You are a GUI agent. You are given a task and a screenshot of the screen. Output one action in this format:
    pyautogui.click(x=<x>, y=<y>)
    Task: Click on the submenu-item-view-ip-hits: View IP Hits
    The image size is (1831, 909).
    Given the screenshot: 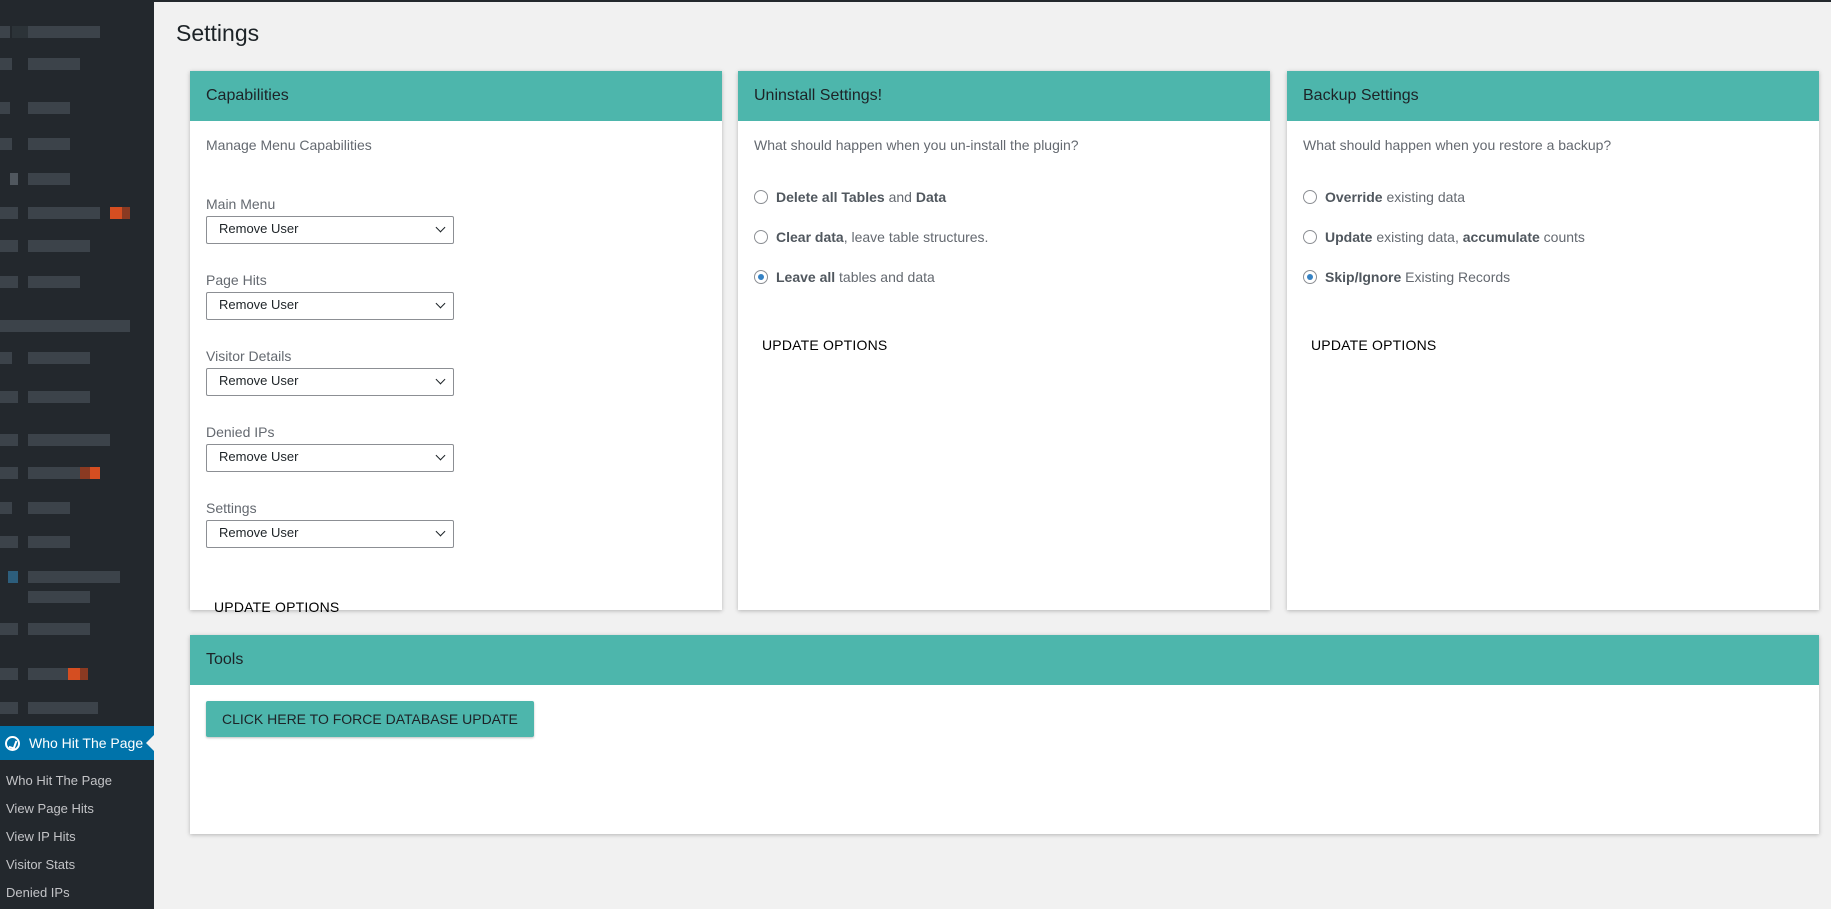 What is the action you would take?
    pyautogui.click(x=77, y=840)
    